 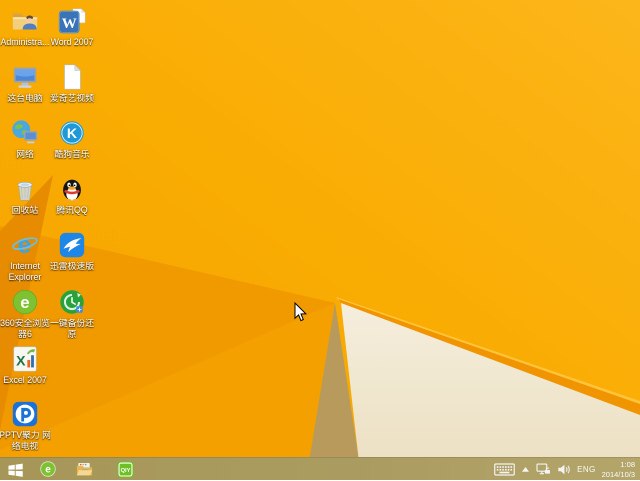 I want to click on internet-explorer-icon: e, so click(x=25, y=245).